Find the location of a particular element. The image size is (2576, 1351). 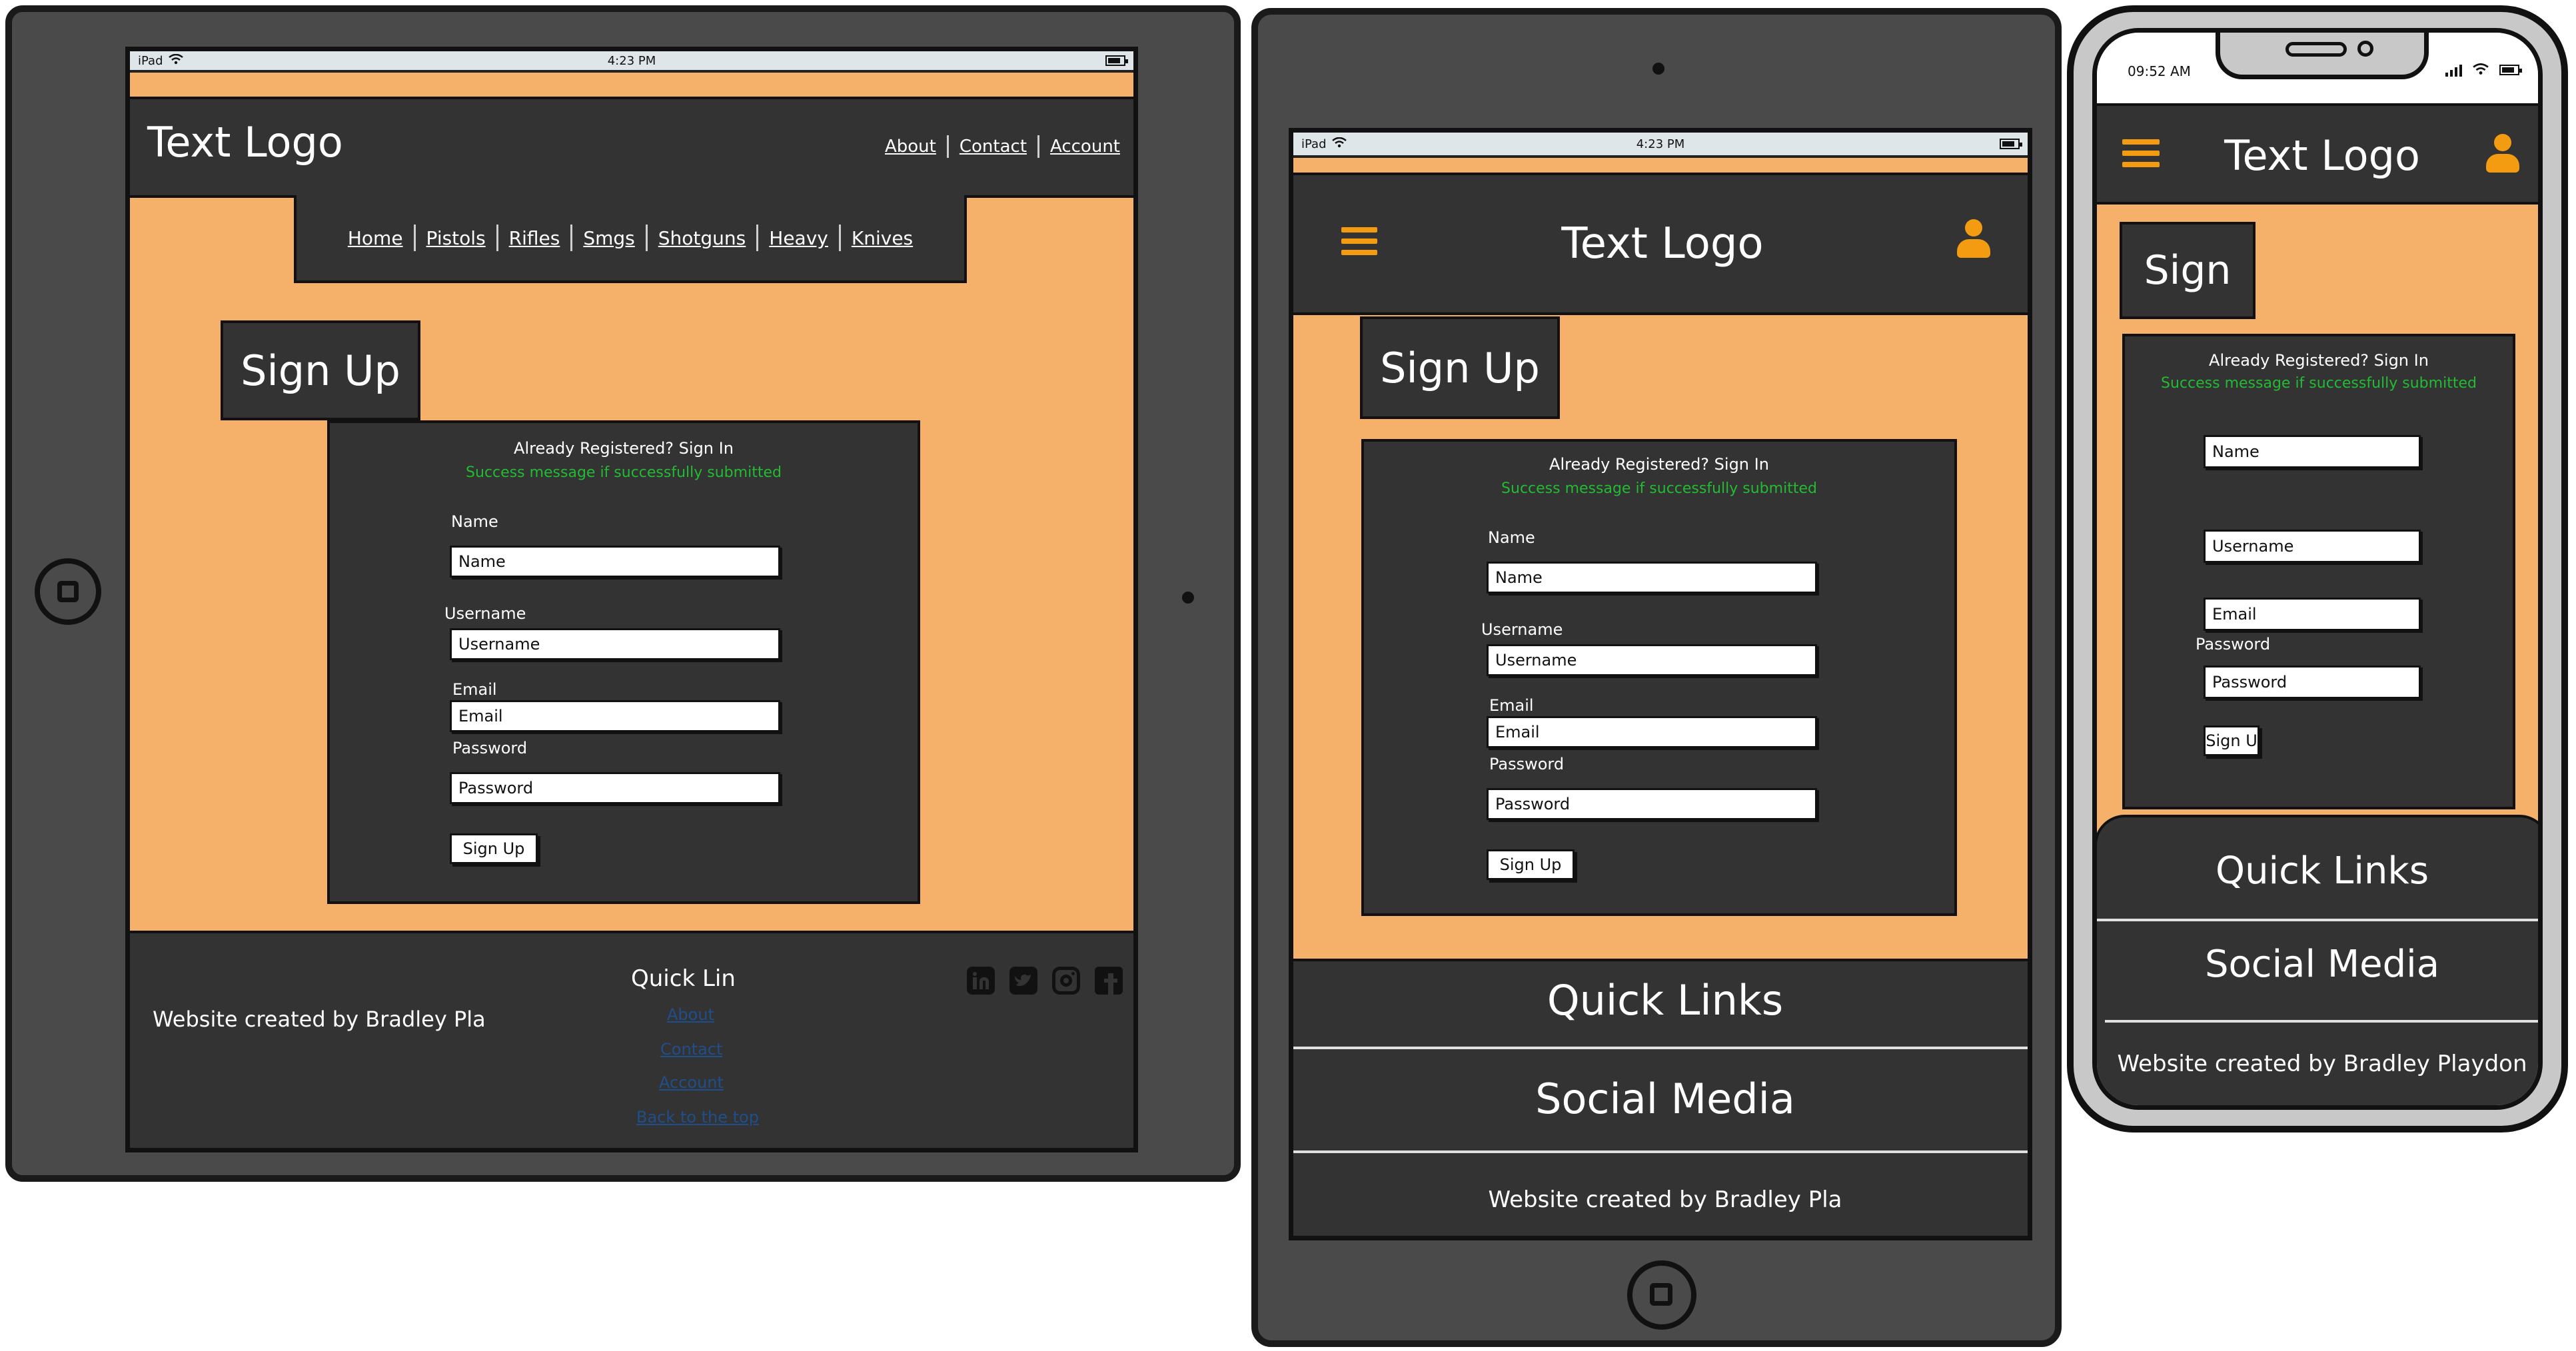

twitter-icon is located at coordinates (1023, 981).